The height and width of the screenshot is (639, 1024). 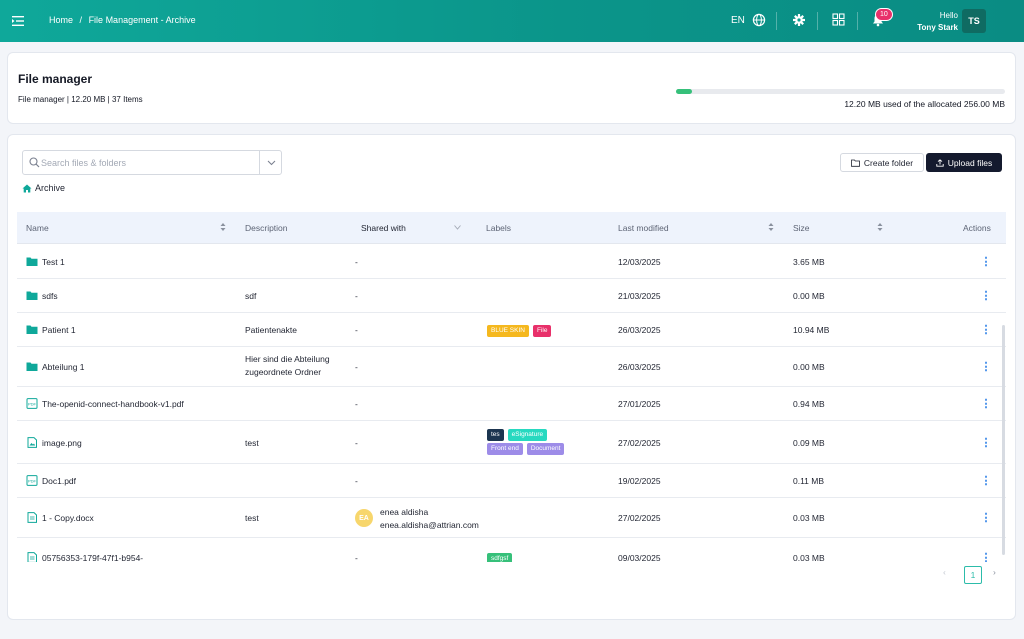 What do you see at coordinates (80, 99) in the screenshot?
I see `page-subtitle: File manager | 12.20 MB | 37 Items` at bounding box center [80, 99].